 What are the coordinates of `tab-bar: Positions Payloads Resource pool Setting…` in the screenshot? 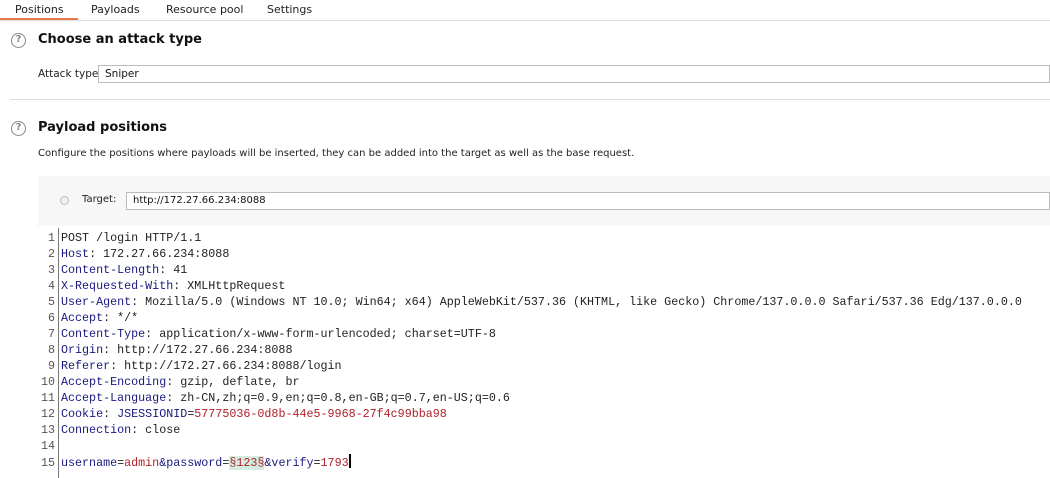 It's located at (525, 10).